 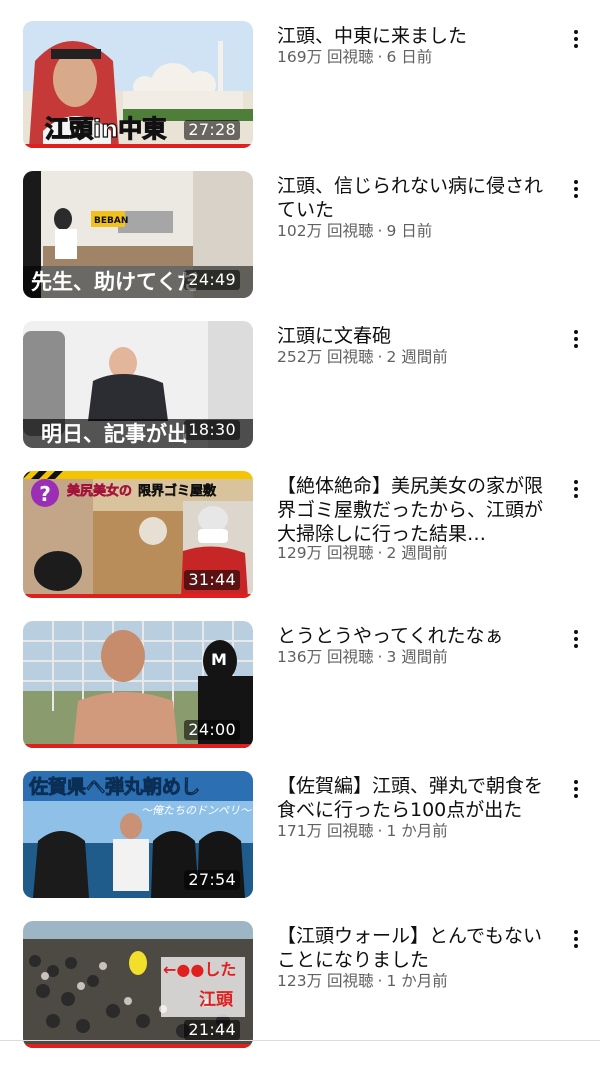 What do you see at coordinates (212, 280) in the screenshot?
I see `video-duration: 24:49` at bounding box center [212, 280].